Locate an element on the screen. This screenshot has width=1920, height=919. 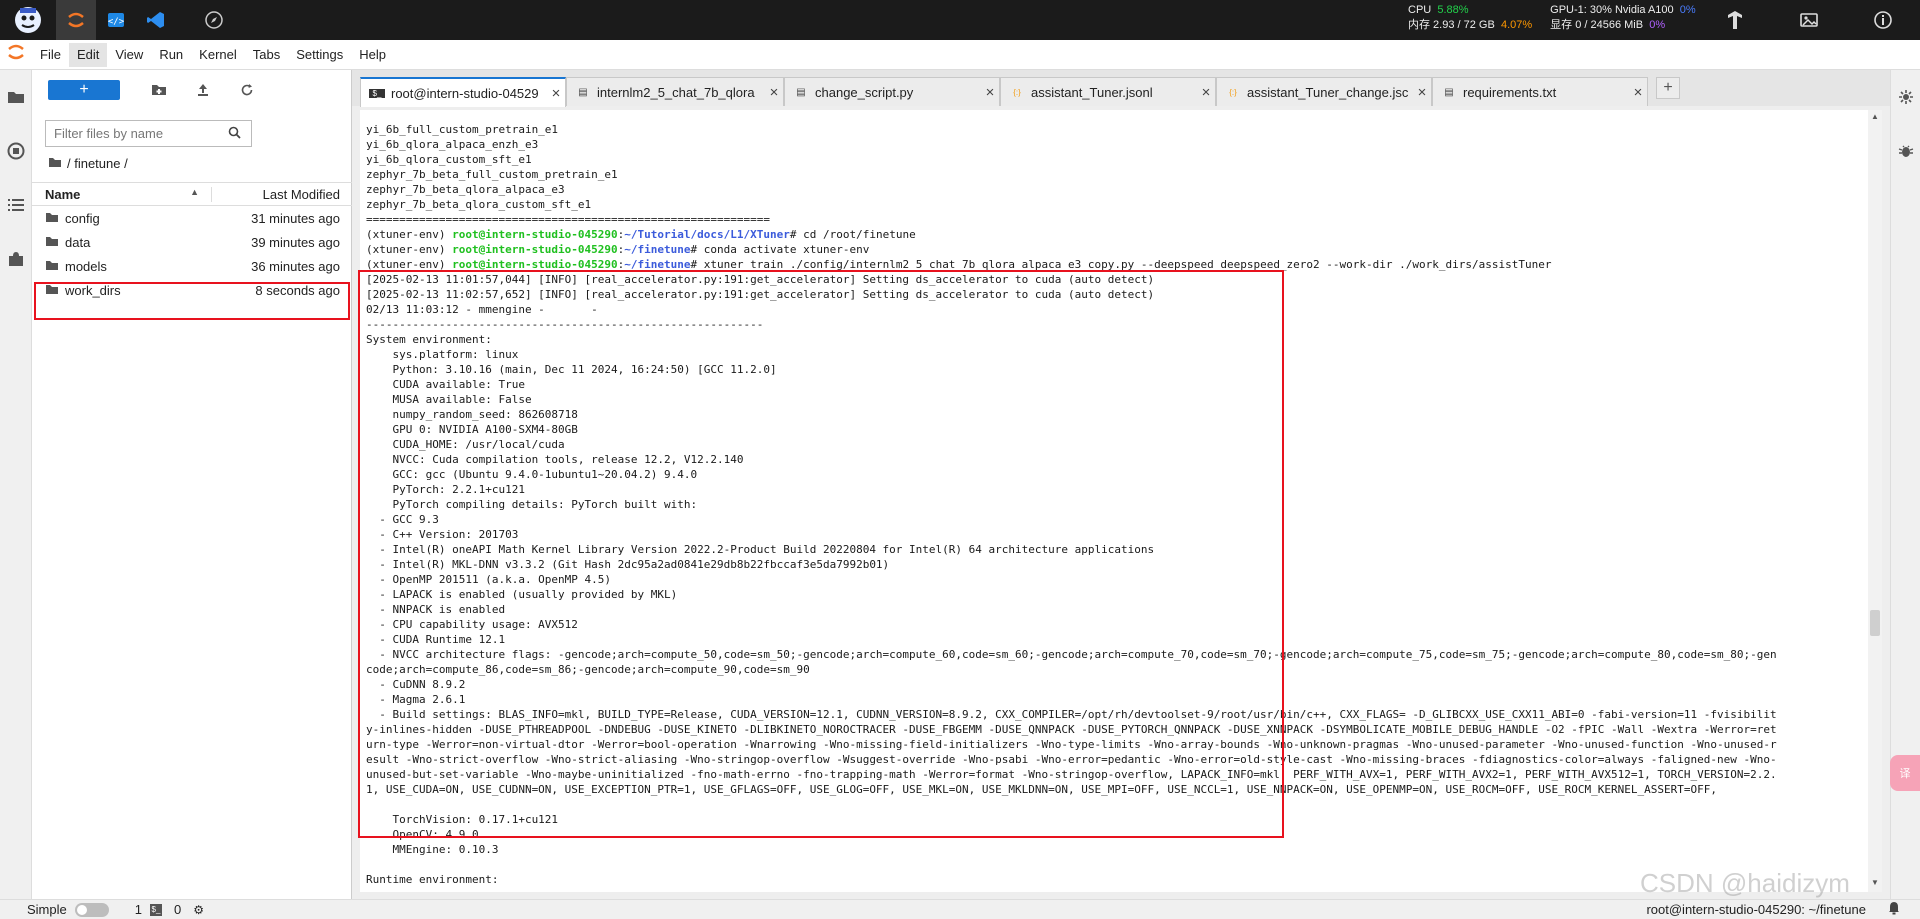
info-icon is located at coordinates (1883, 20).